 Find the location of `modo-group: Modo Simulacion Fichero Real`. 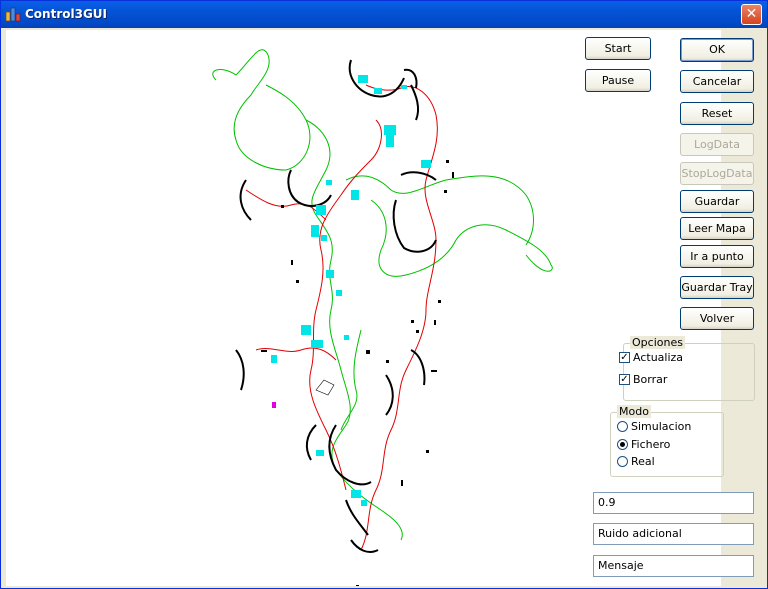

modo-group: Modo Simulacion Fichero Real is located at coordinates (667, 441).